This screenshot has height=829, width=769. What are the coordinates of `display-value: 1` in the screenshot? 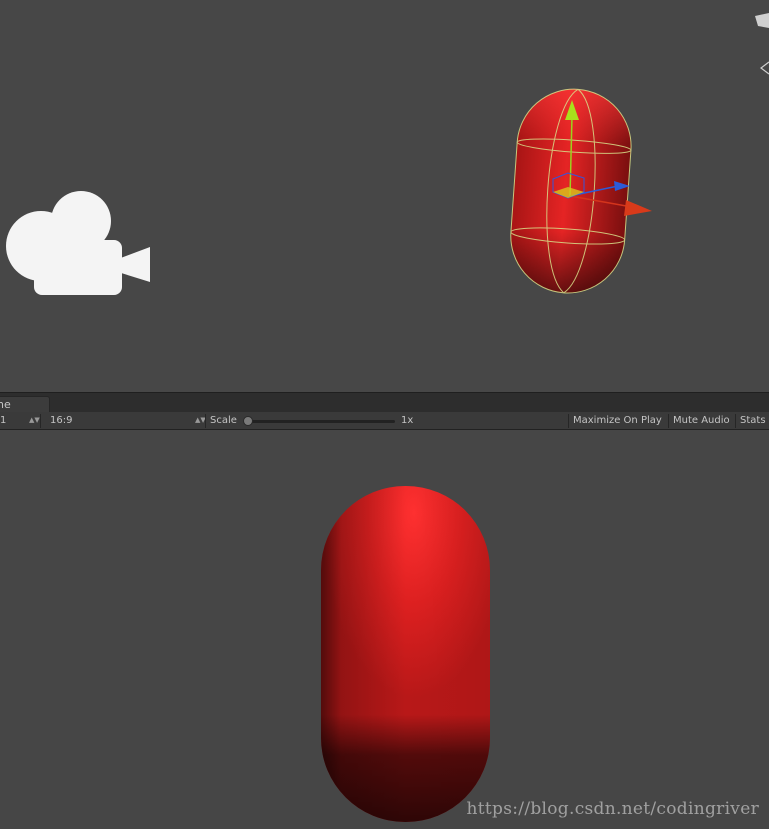 It's located at (3, 420).